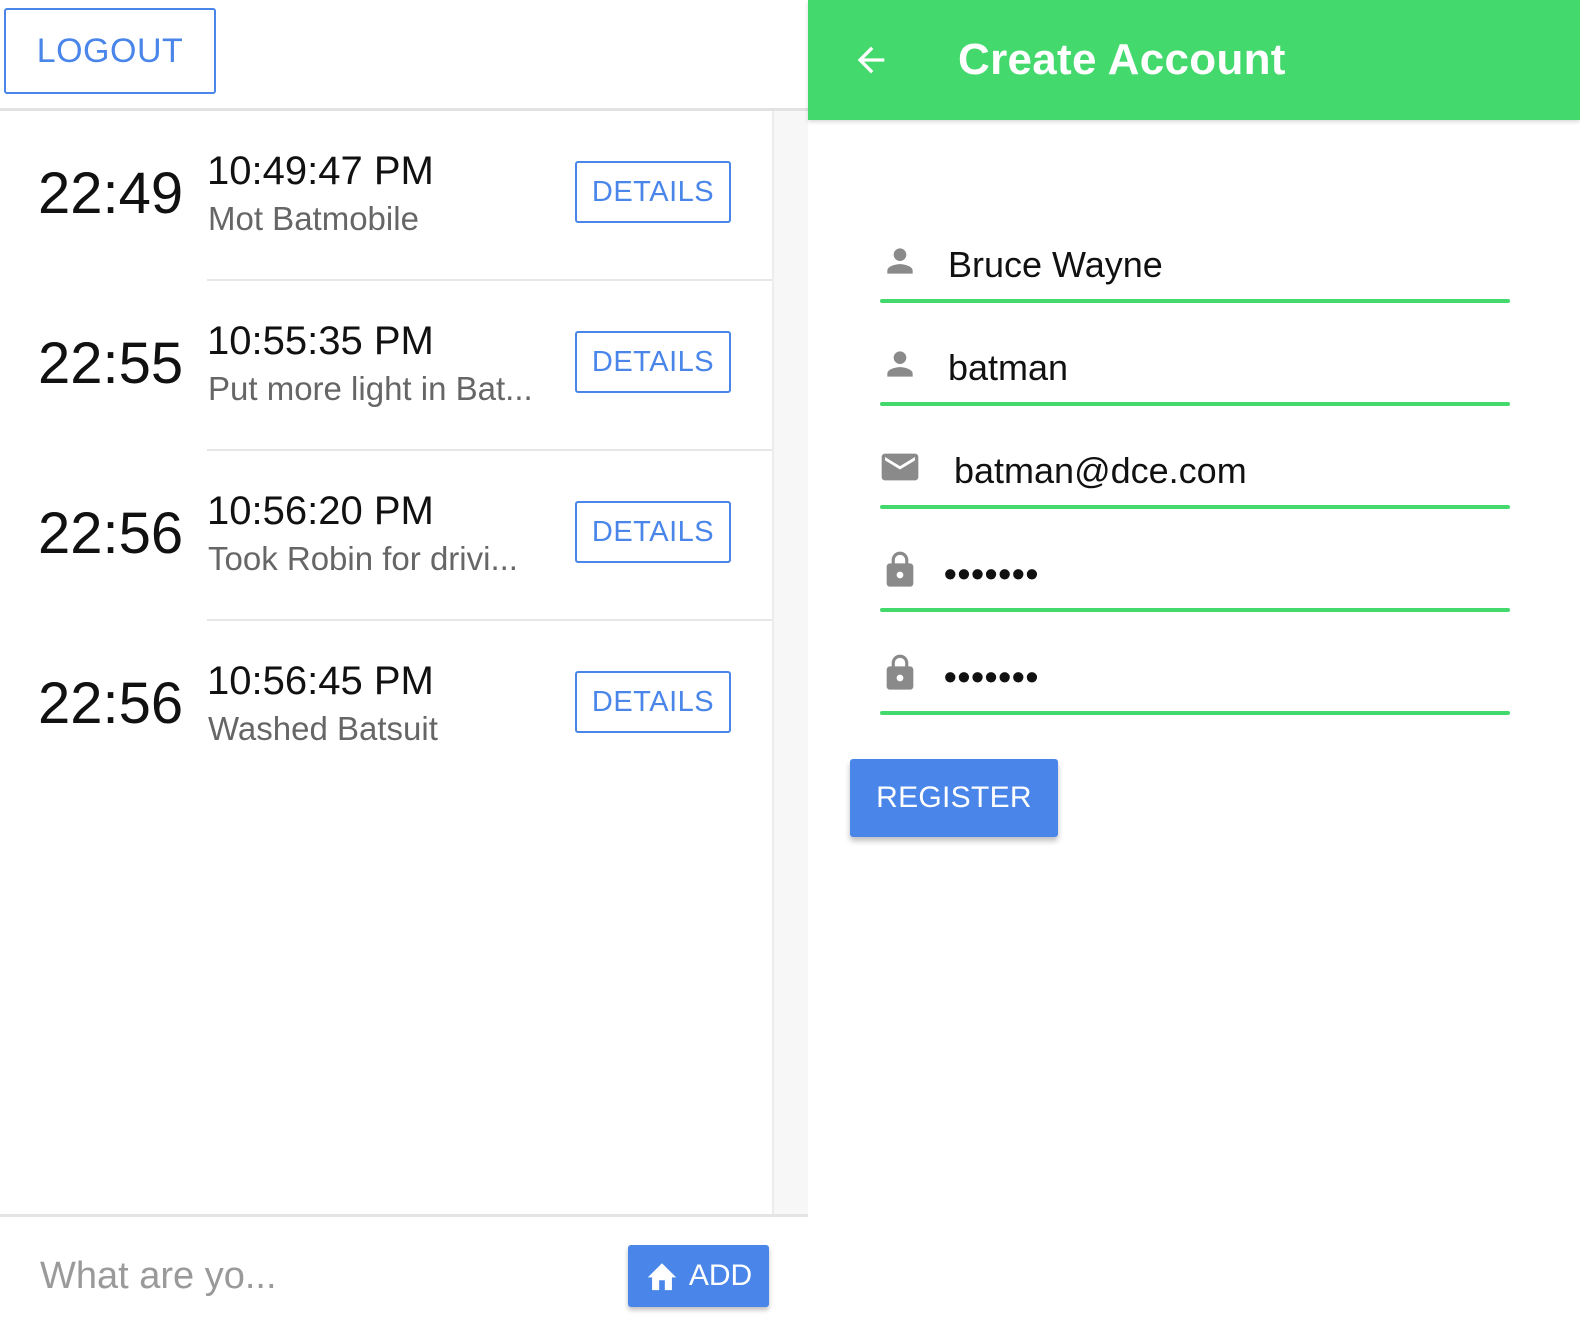 This screenshot has width=1580, height=1335. I want to click on list-item: 22:56 10:56:45 PM Washed Batsuit DETAILS, so click(386, 706).